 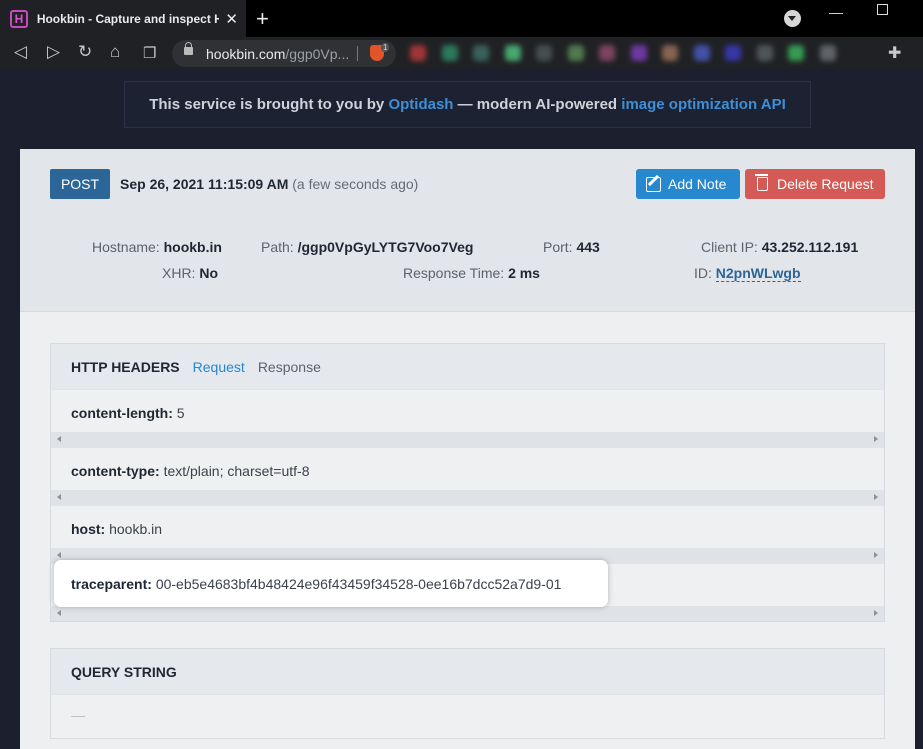 I want to click on edit-icon, so click(x=653, y=184).